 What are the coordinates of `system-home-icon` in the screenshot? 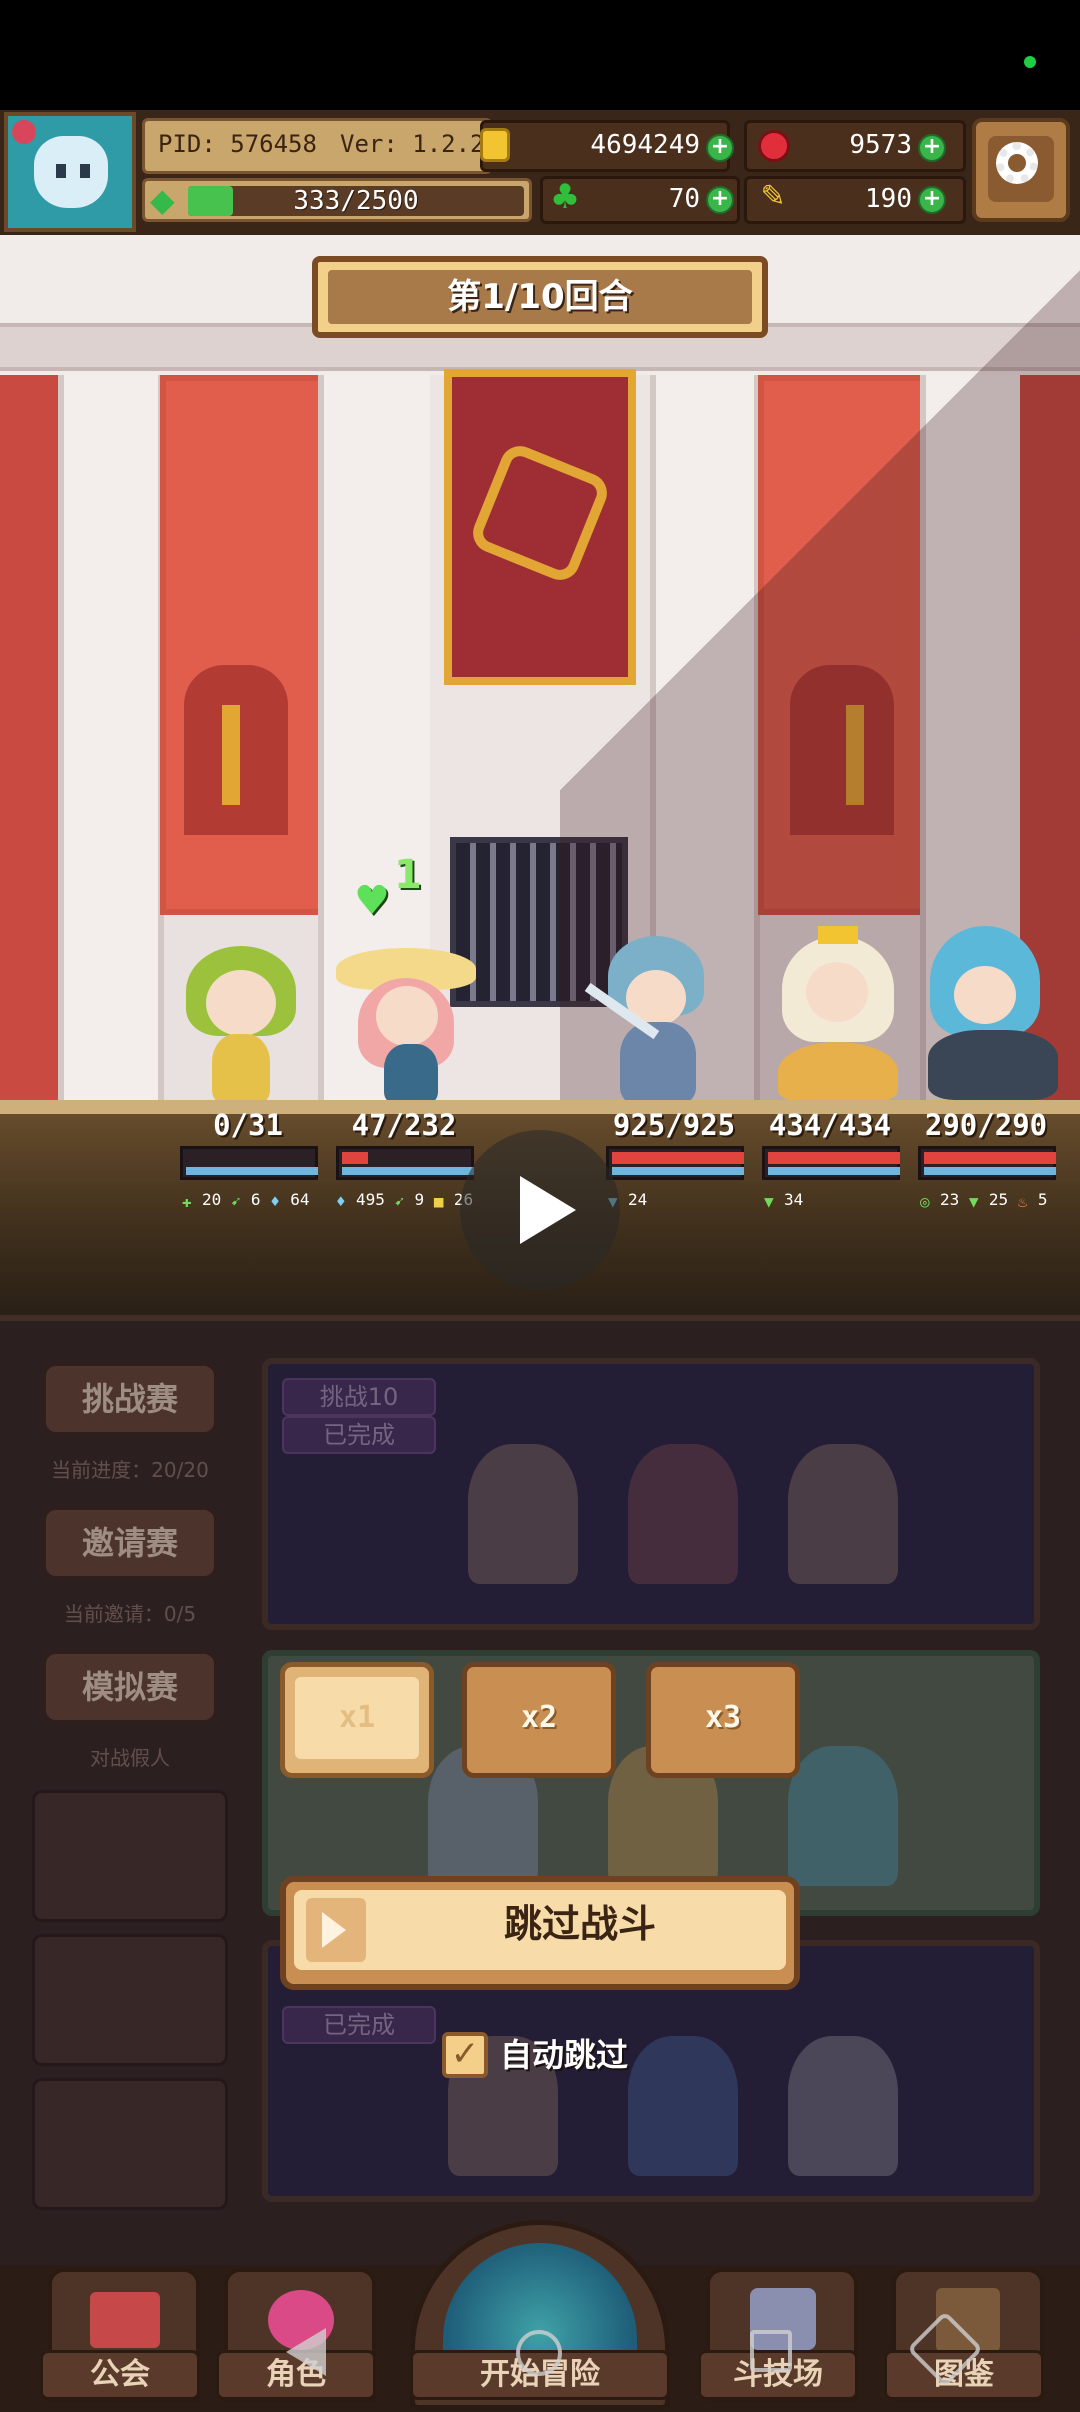 It's located at (539, 2353).